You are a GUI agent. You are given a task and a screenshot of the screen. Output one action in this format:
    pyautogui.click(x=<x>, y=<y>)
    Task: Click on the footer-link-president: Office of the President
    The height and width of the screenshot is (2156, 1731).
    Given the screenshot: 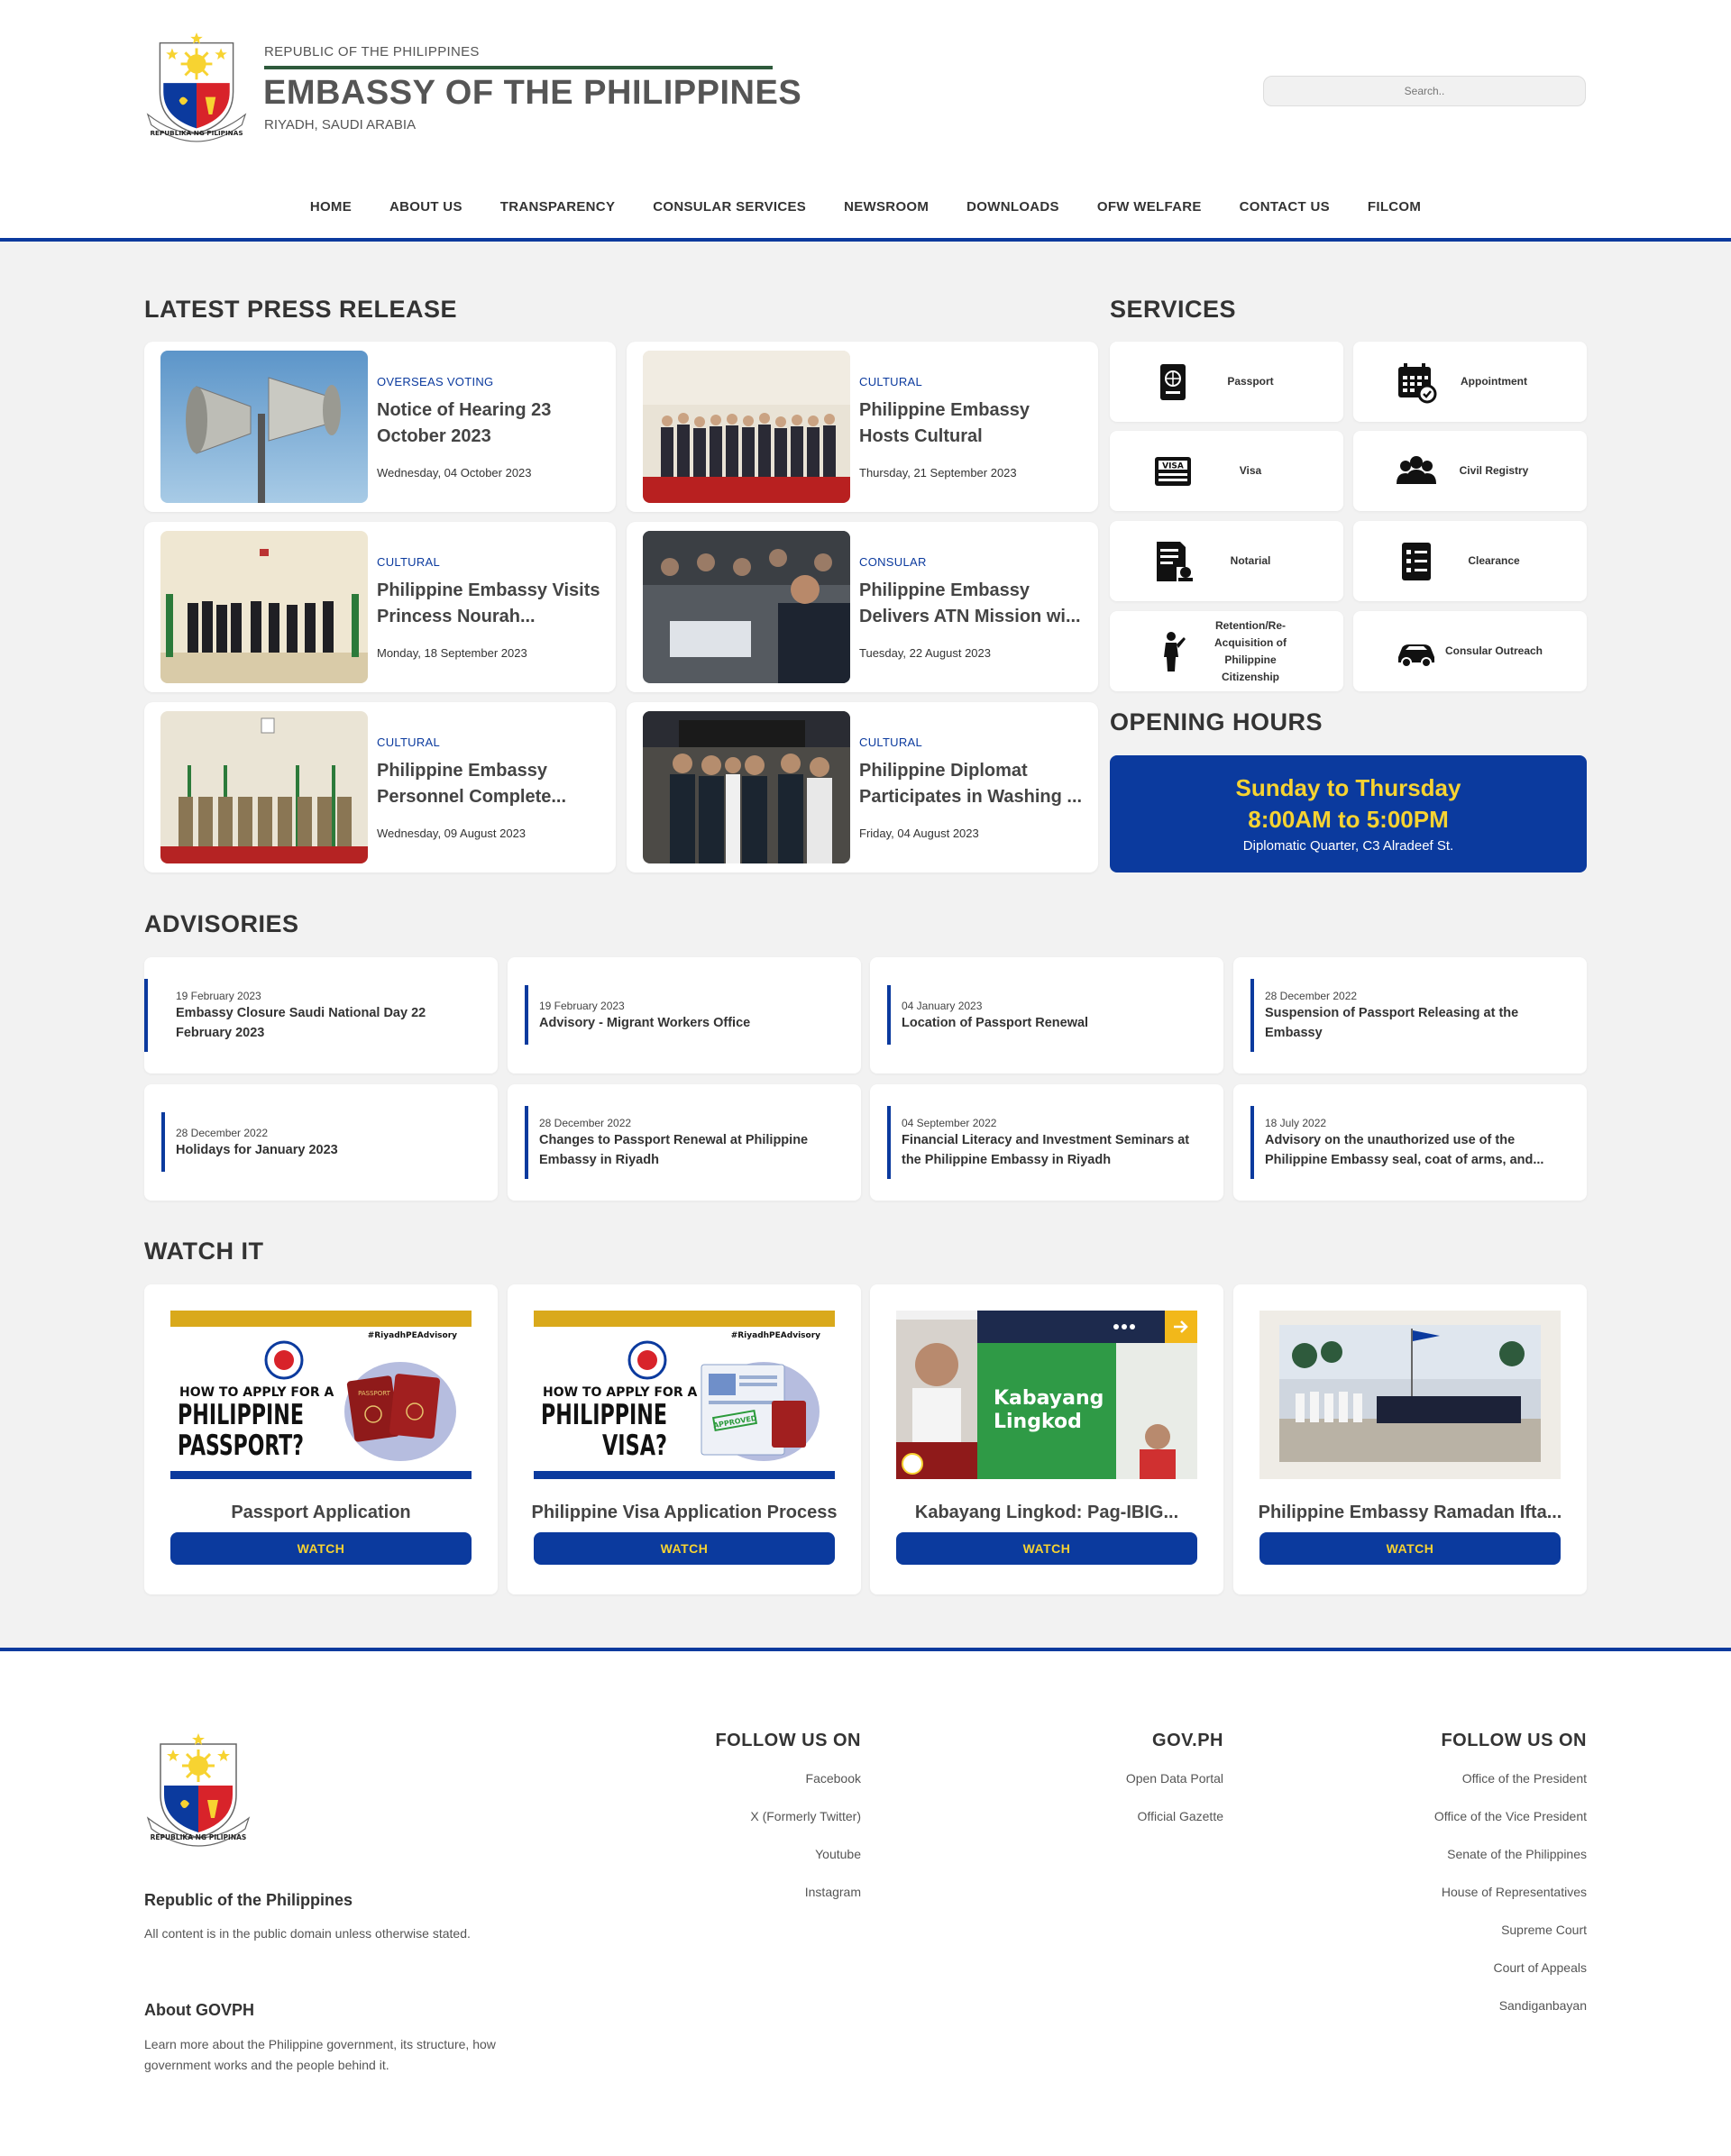 What is the action you would take?
    pyautogui.click(x=1511, y=1778)
    